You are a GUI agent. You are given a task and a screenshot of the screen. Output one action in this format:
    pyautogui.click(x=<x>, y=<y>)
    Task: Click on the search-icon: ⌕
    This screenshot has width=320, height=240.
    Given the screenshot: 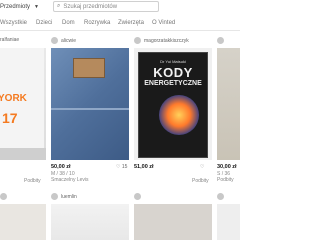 What is the action you would take?
    pyautogui.click(x=59, y=6)
    